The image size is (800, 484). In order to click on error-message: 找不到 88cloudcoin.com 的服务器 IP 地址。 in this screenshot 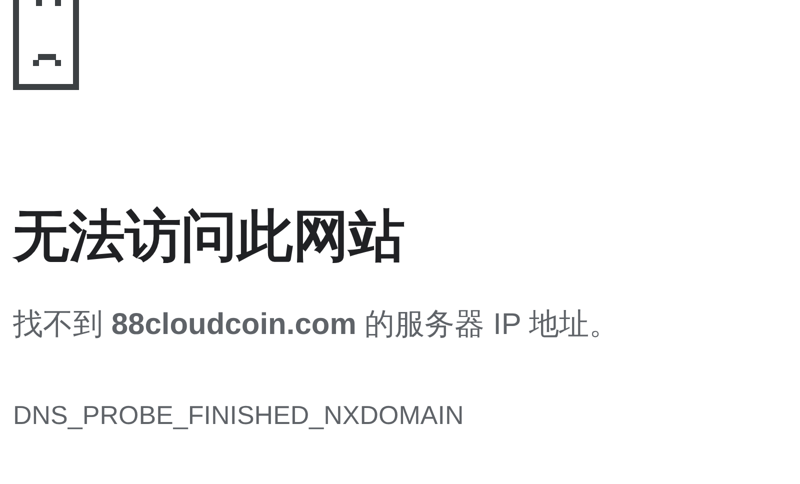, I will do `click(316, 325)`.